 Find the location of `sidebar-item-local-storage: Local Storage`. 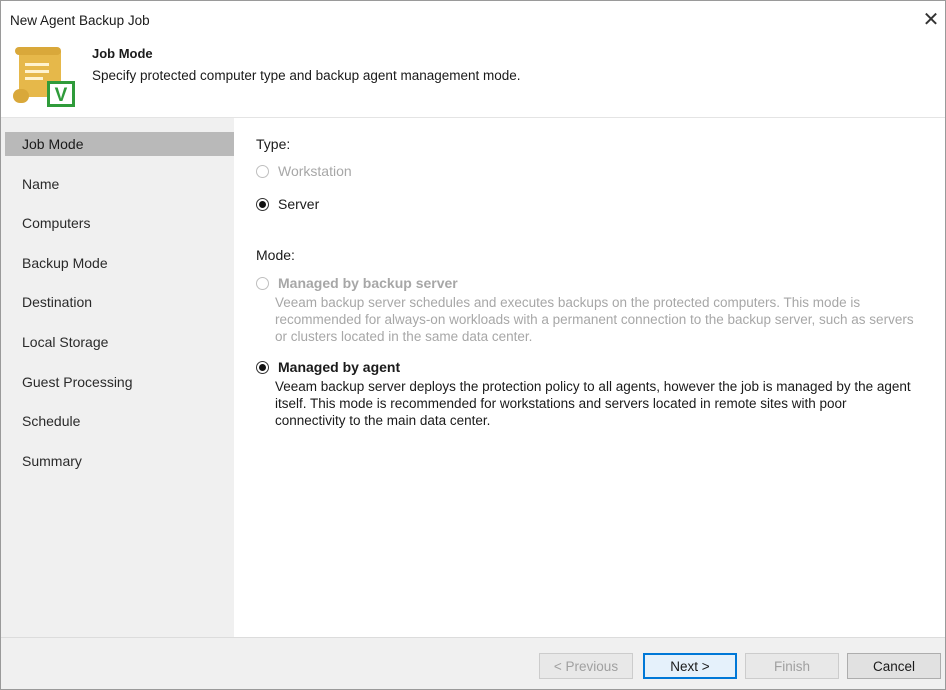

sidebar-item-local-storage: Local Storage is located at coordinates (119, 342).